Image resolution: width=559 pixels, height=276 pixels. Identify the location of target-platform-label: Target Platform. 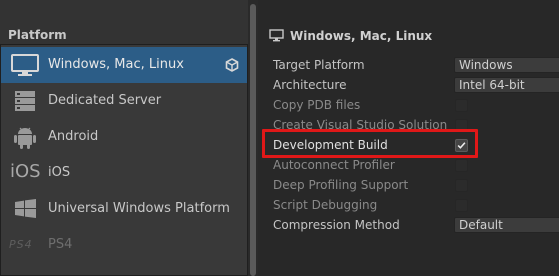
(319, 65).